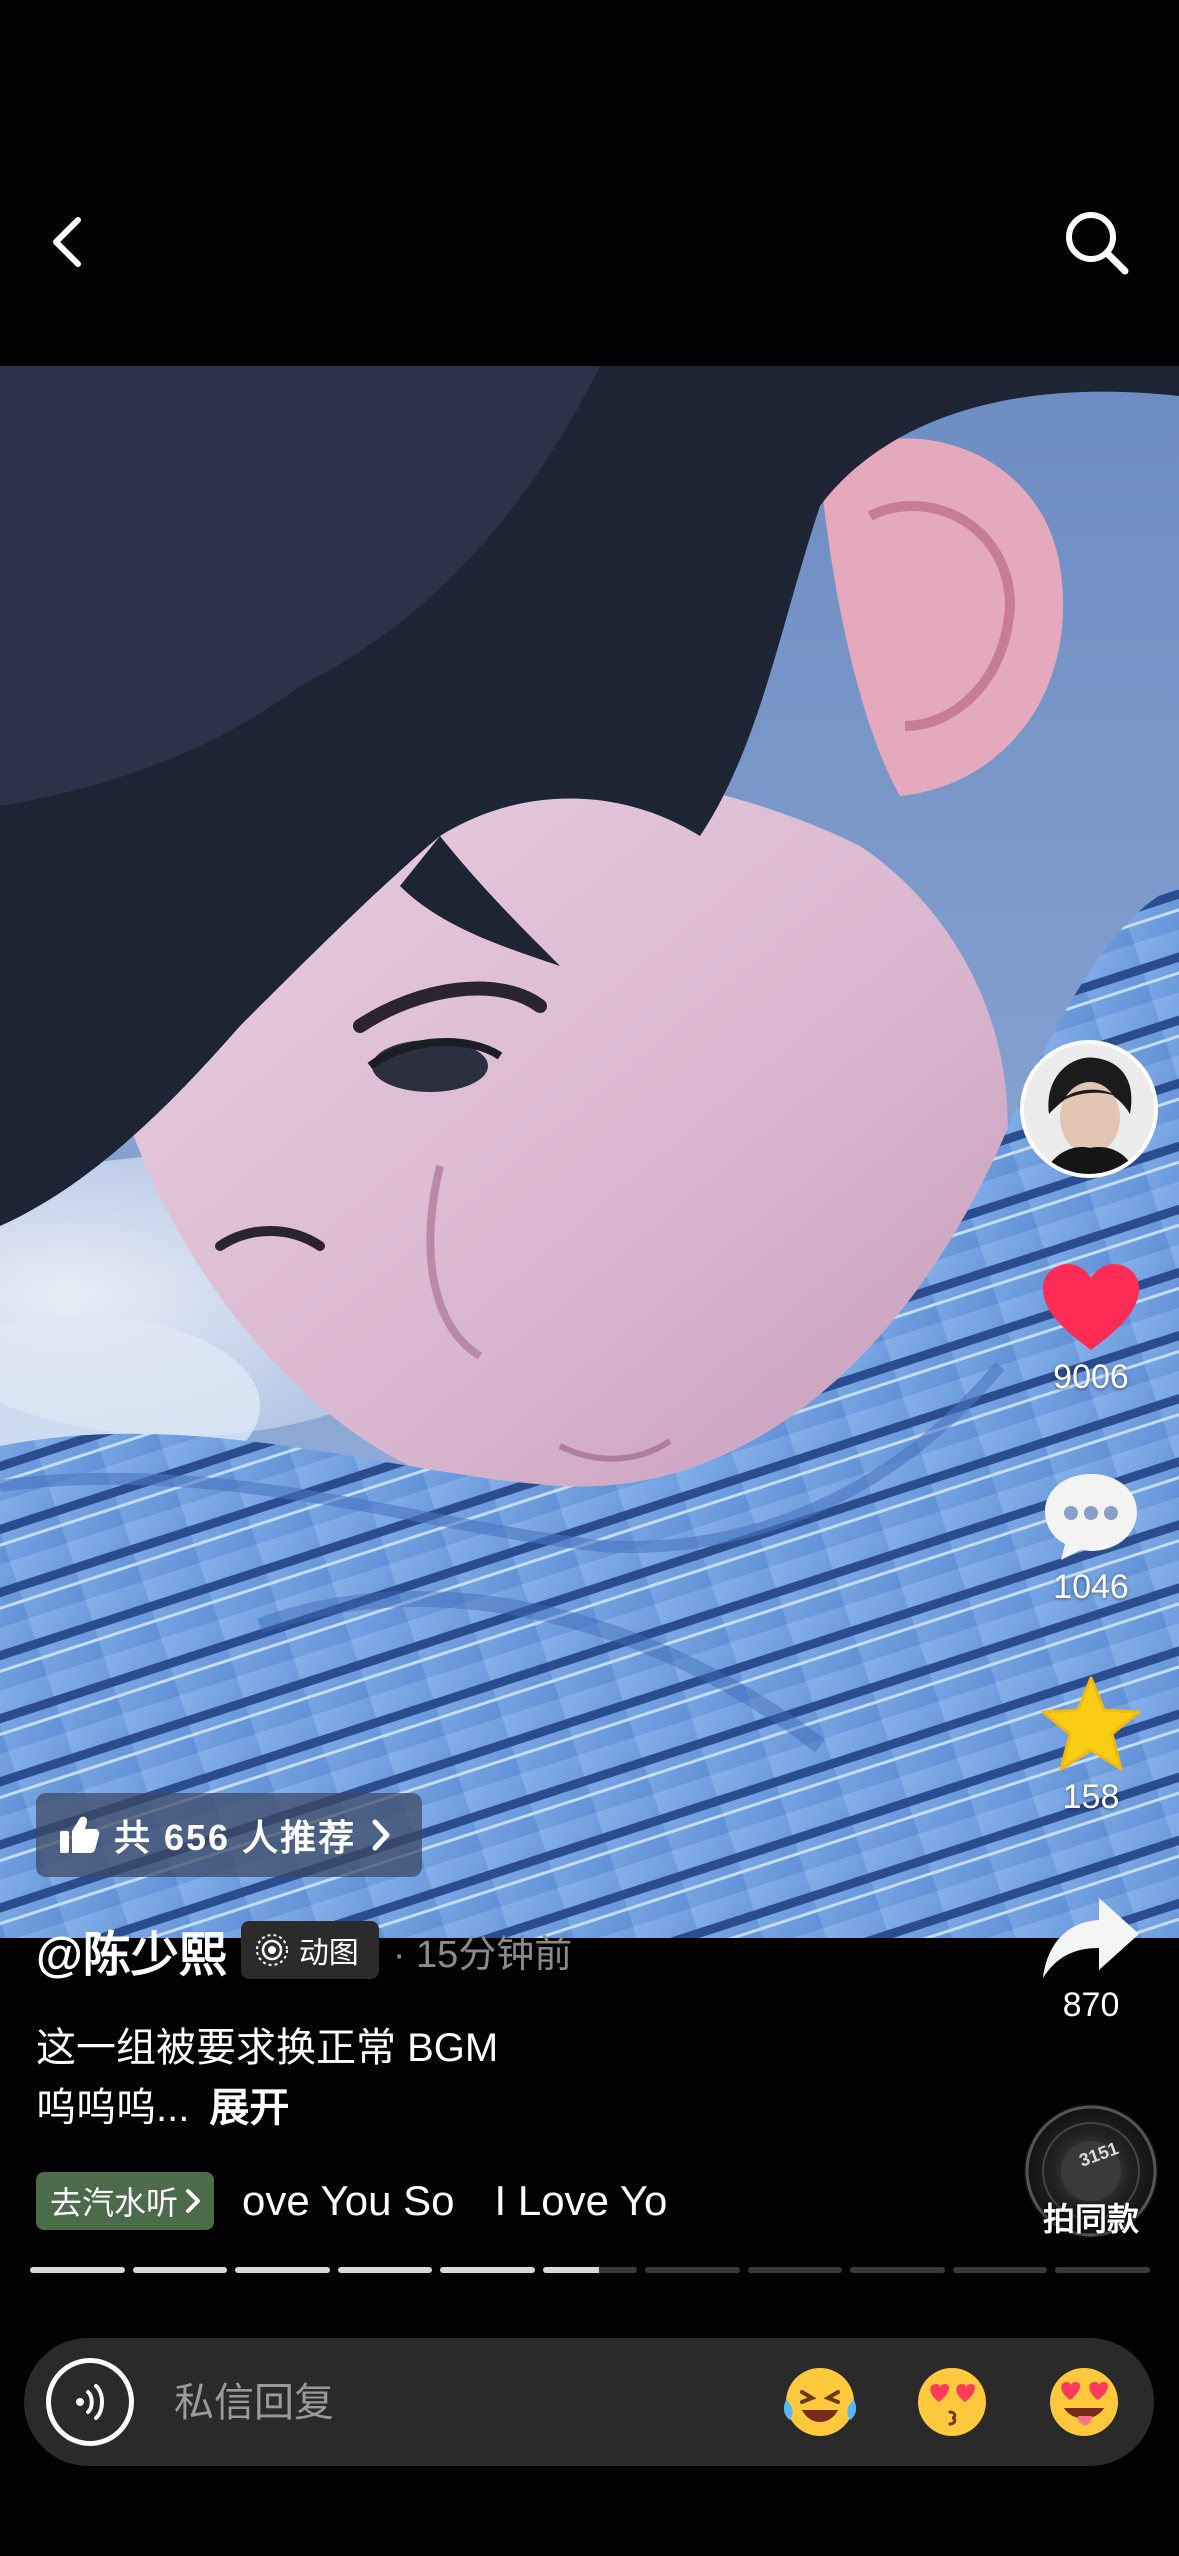 The height and width of the screenshot is (2556, 1179). Describe the element at coordinates (131, 1950) in the screenshot. I see `author-name: @陈少熙` at that location.